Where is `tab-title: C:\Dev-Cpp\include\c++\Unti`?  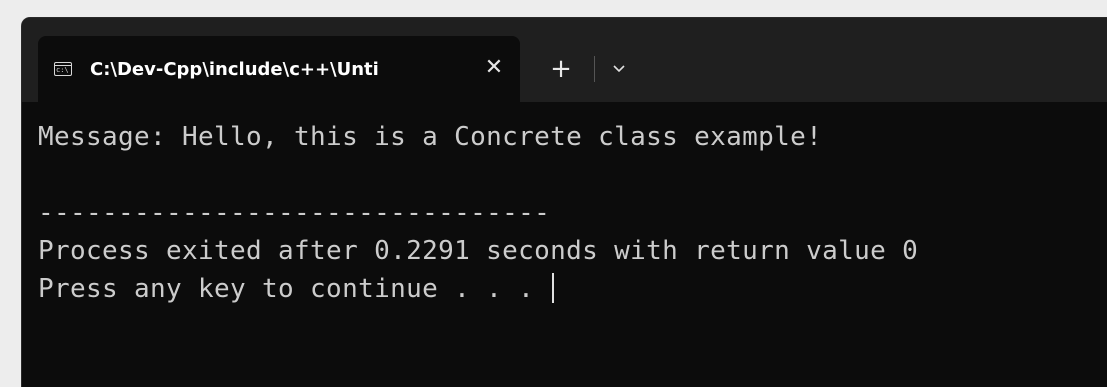
tab-title: C:\Dev-Cpp\include\c++\Unti is located at coordinates (234, 69).